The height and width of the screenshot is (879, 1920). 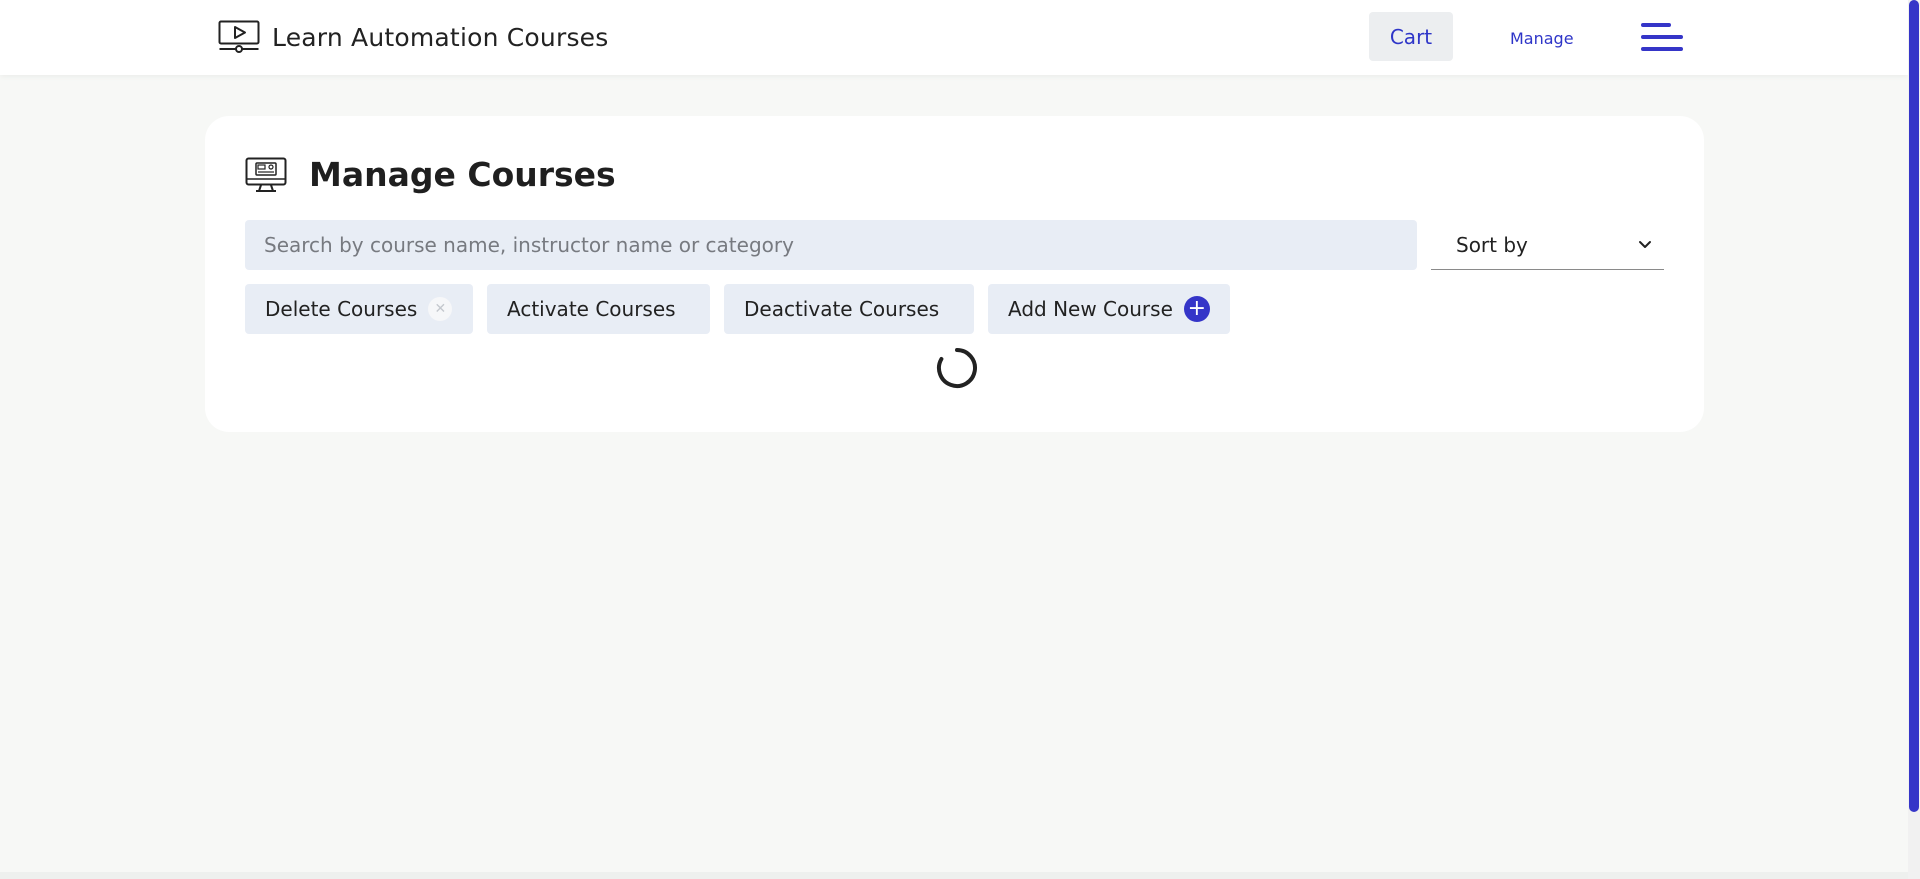 What do you see at coordinates (1542, 38) in the screenshot?
I see `manage-link: Manage` at bounding box center [1542, 38].